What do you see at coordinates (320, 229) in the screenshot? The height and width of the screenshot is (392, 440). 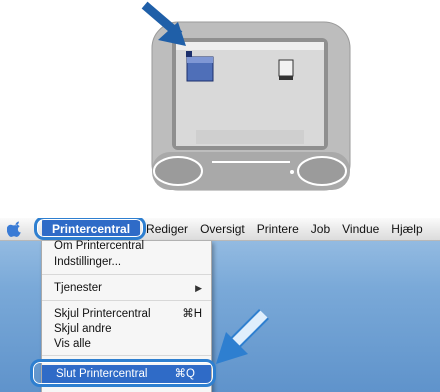 I see `menu-job: Job` at bounding box center [320, 229].